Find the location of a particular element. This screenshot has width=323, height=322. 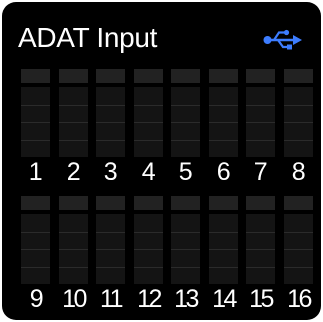

channel-meter-13: 13 is located at coordinates (185, 254).